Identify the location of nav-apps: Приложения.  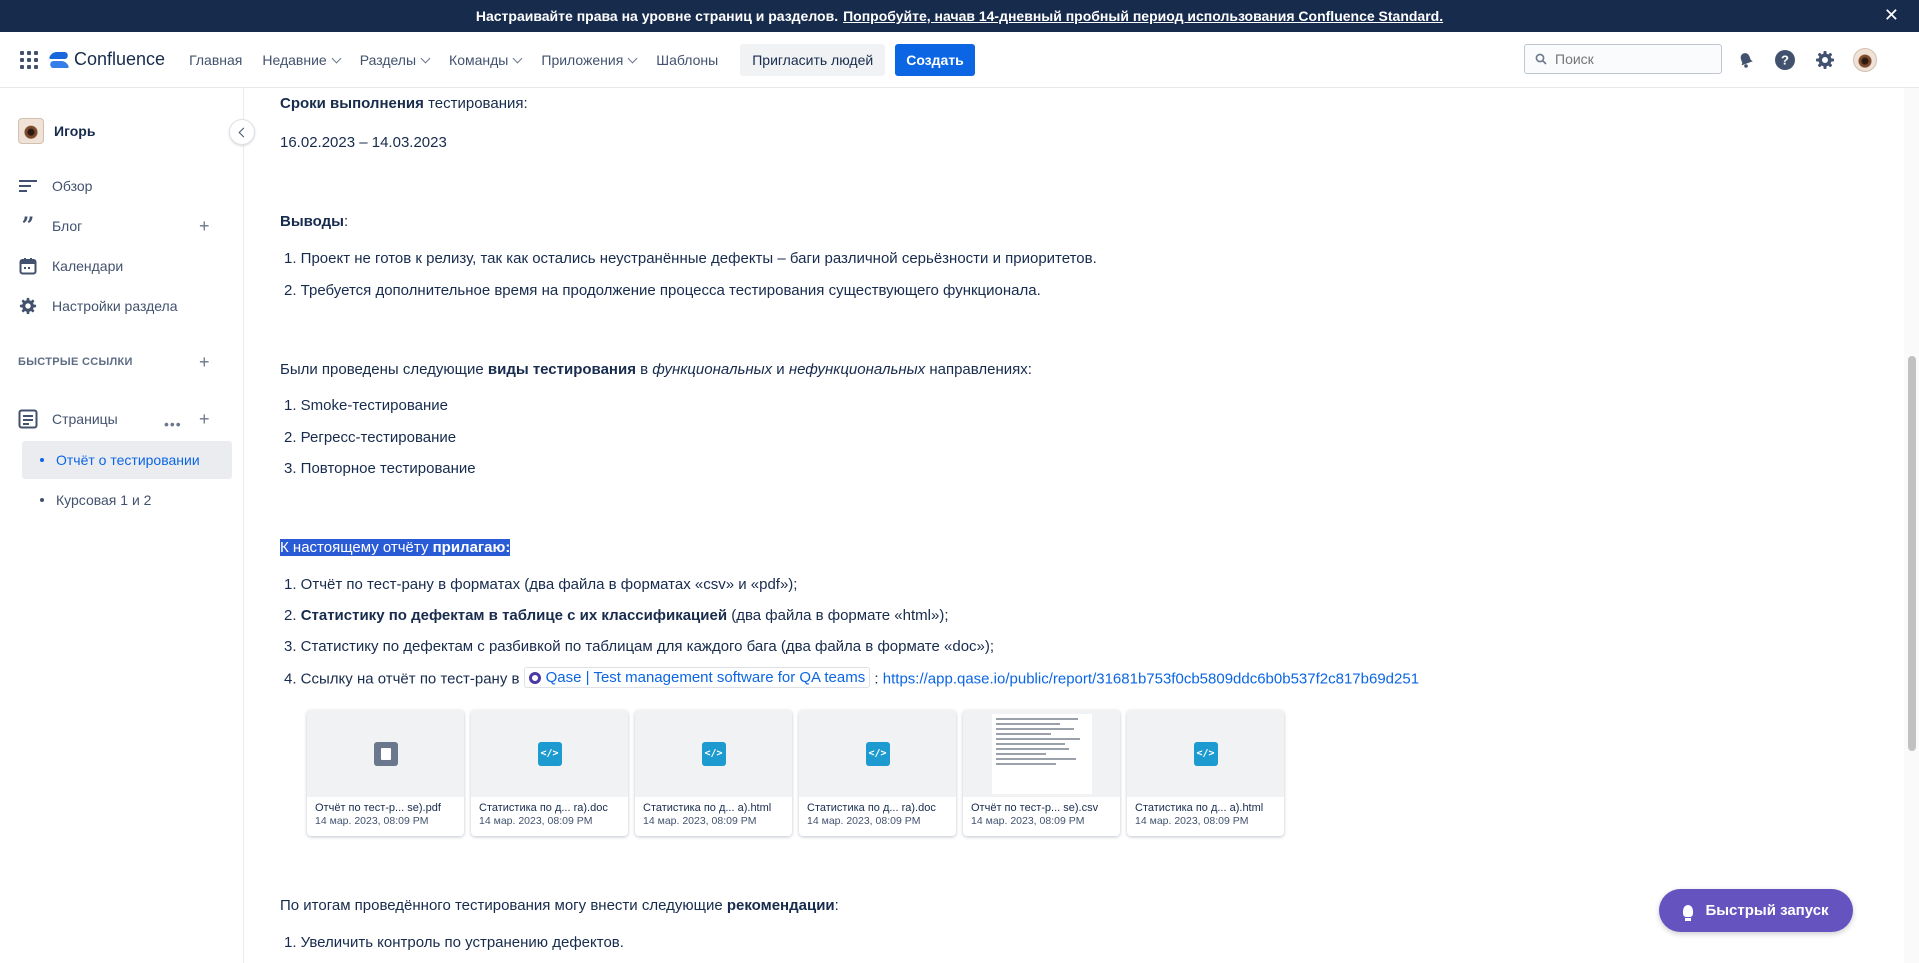
(589, 60).